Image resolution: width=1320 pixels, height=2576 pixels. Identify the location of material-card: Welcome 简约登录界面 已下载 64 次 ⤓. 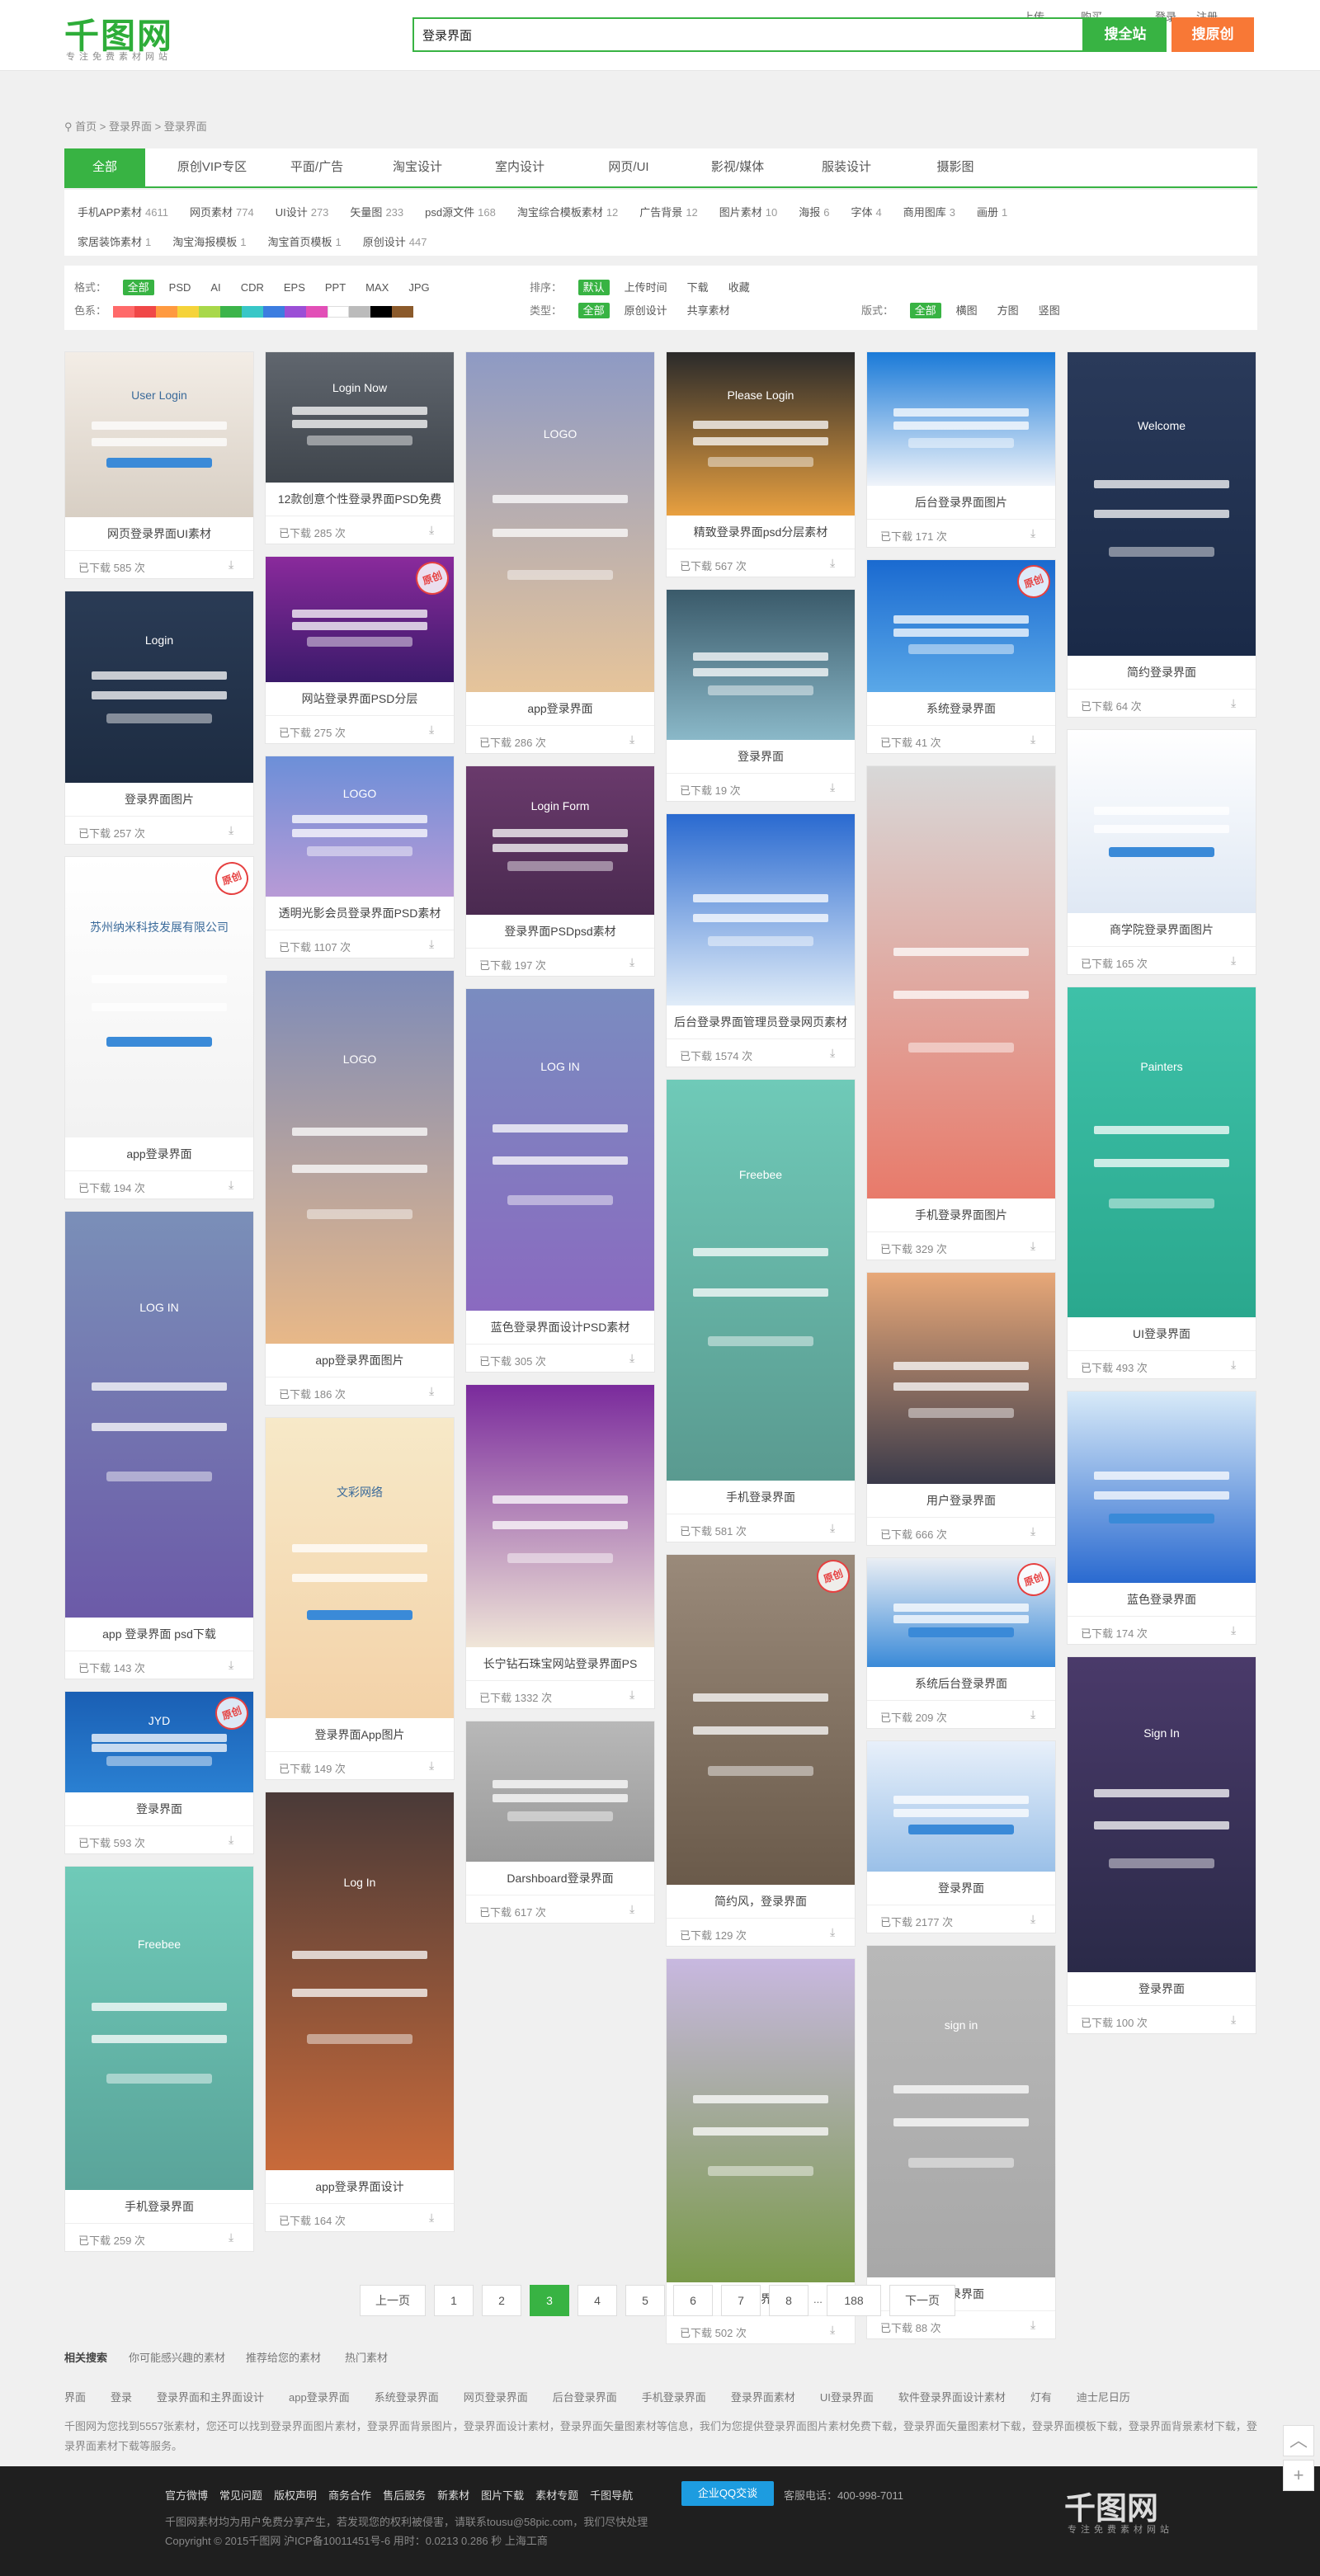
(1161, 534).